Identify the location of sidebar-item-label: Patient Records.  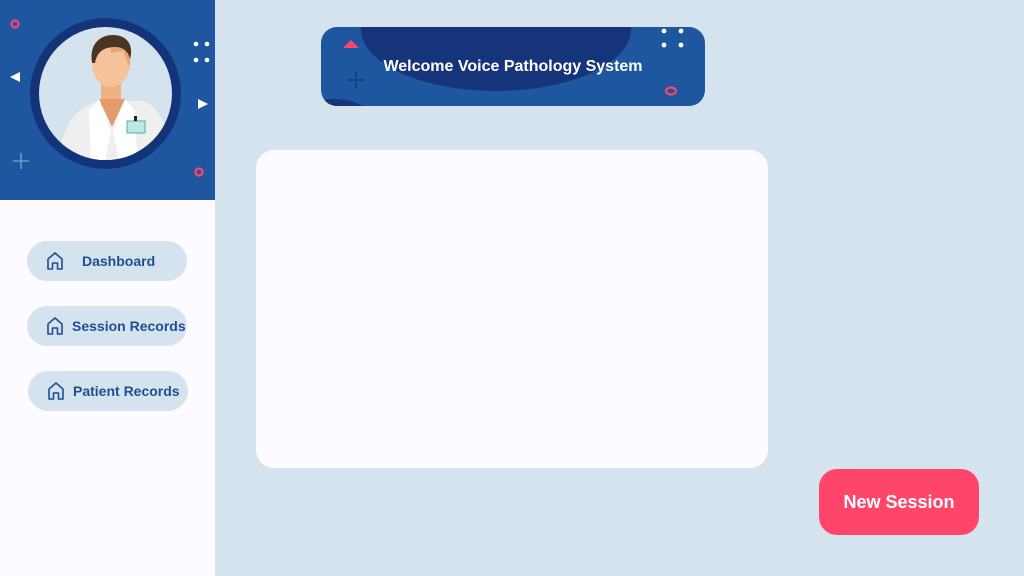
(126, 391).